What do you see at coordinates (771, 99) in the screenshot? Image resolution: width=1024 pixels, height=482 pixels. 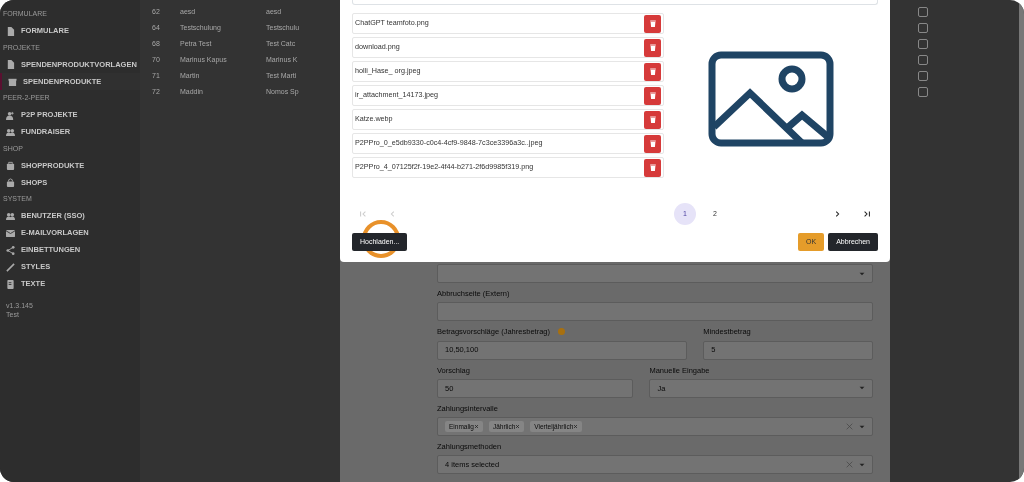 I see `image-icon` at bounding box center [771, 99].